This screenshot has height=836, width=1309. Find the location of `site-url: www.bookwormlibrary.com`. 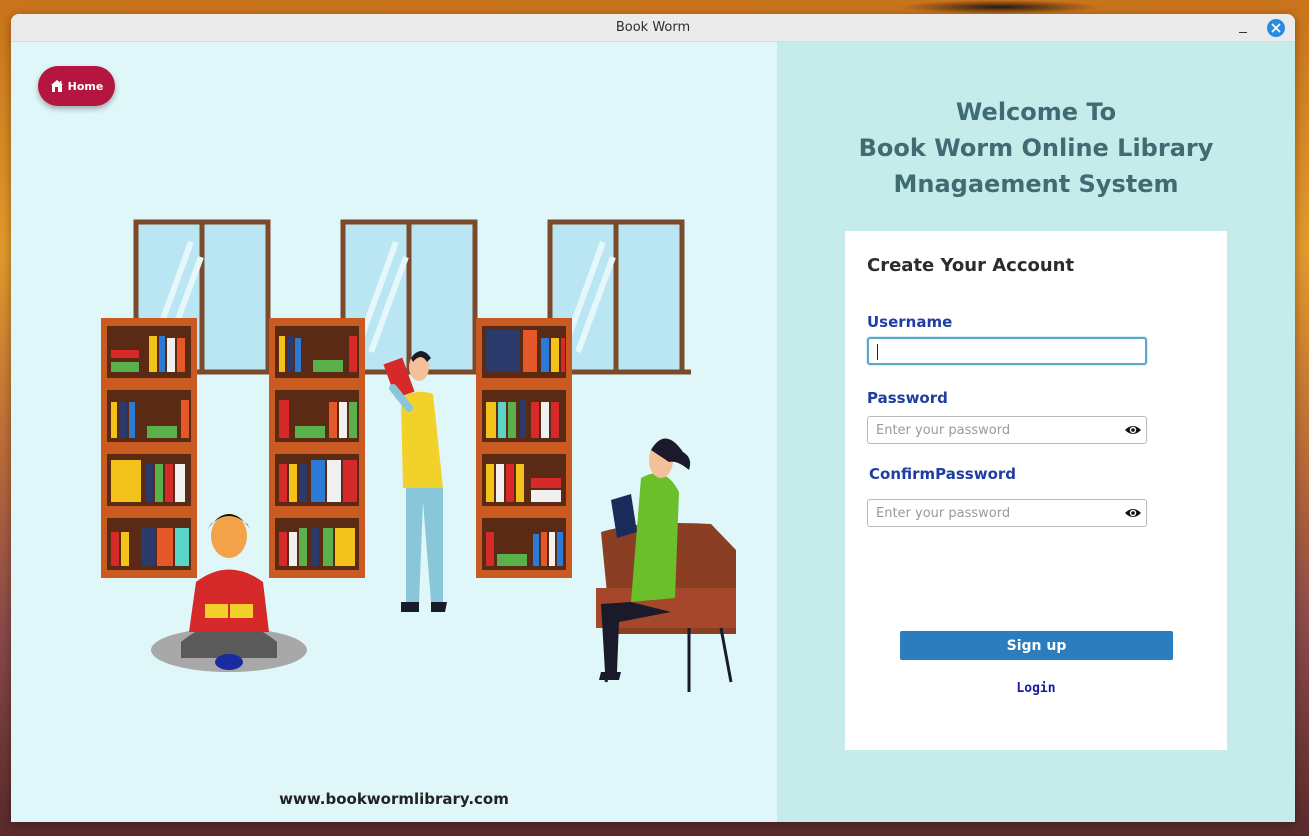

site-url: www.bookwormlibrary.com is located at coordinates (394, 799).